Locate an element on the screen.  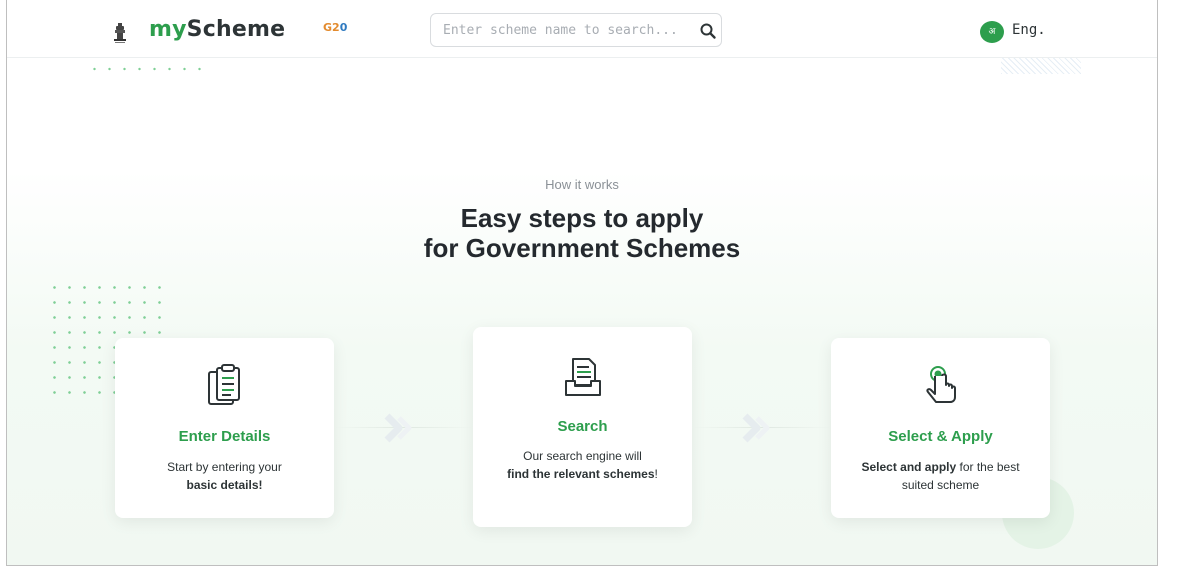
step-description: Start by entering your basic details! is located at coordinates (224, 476).